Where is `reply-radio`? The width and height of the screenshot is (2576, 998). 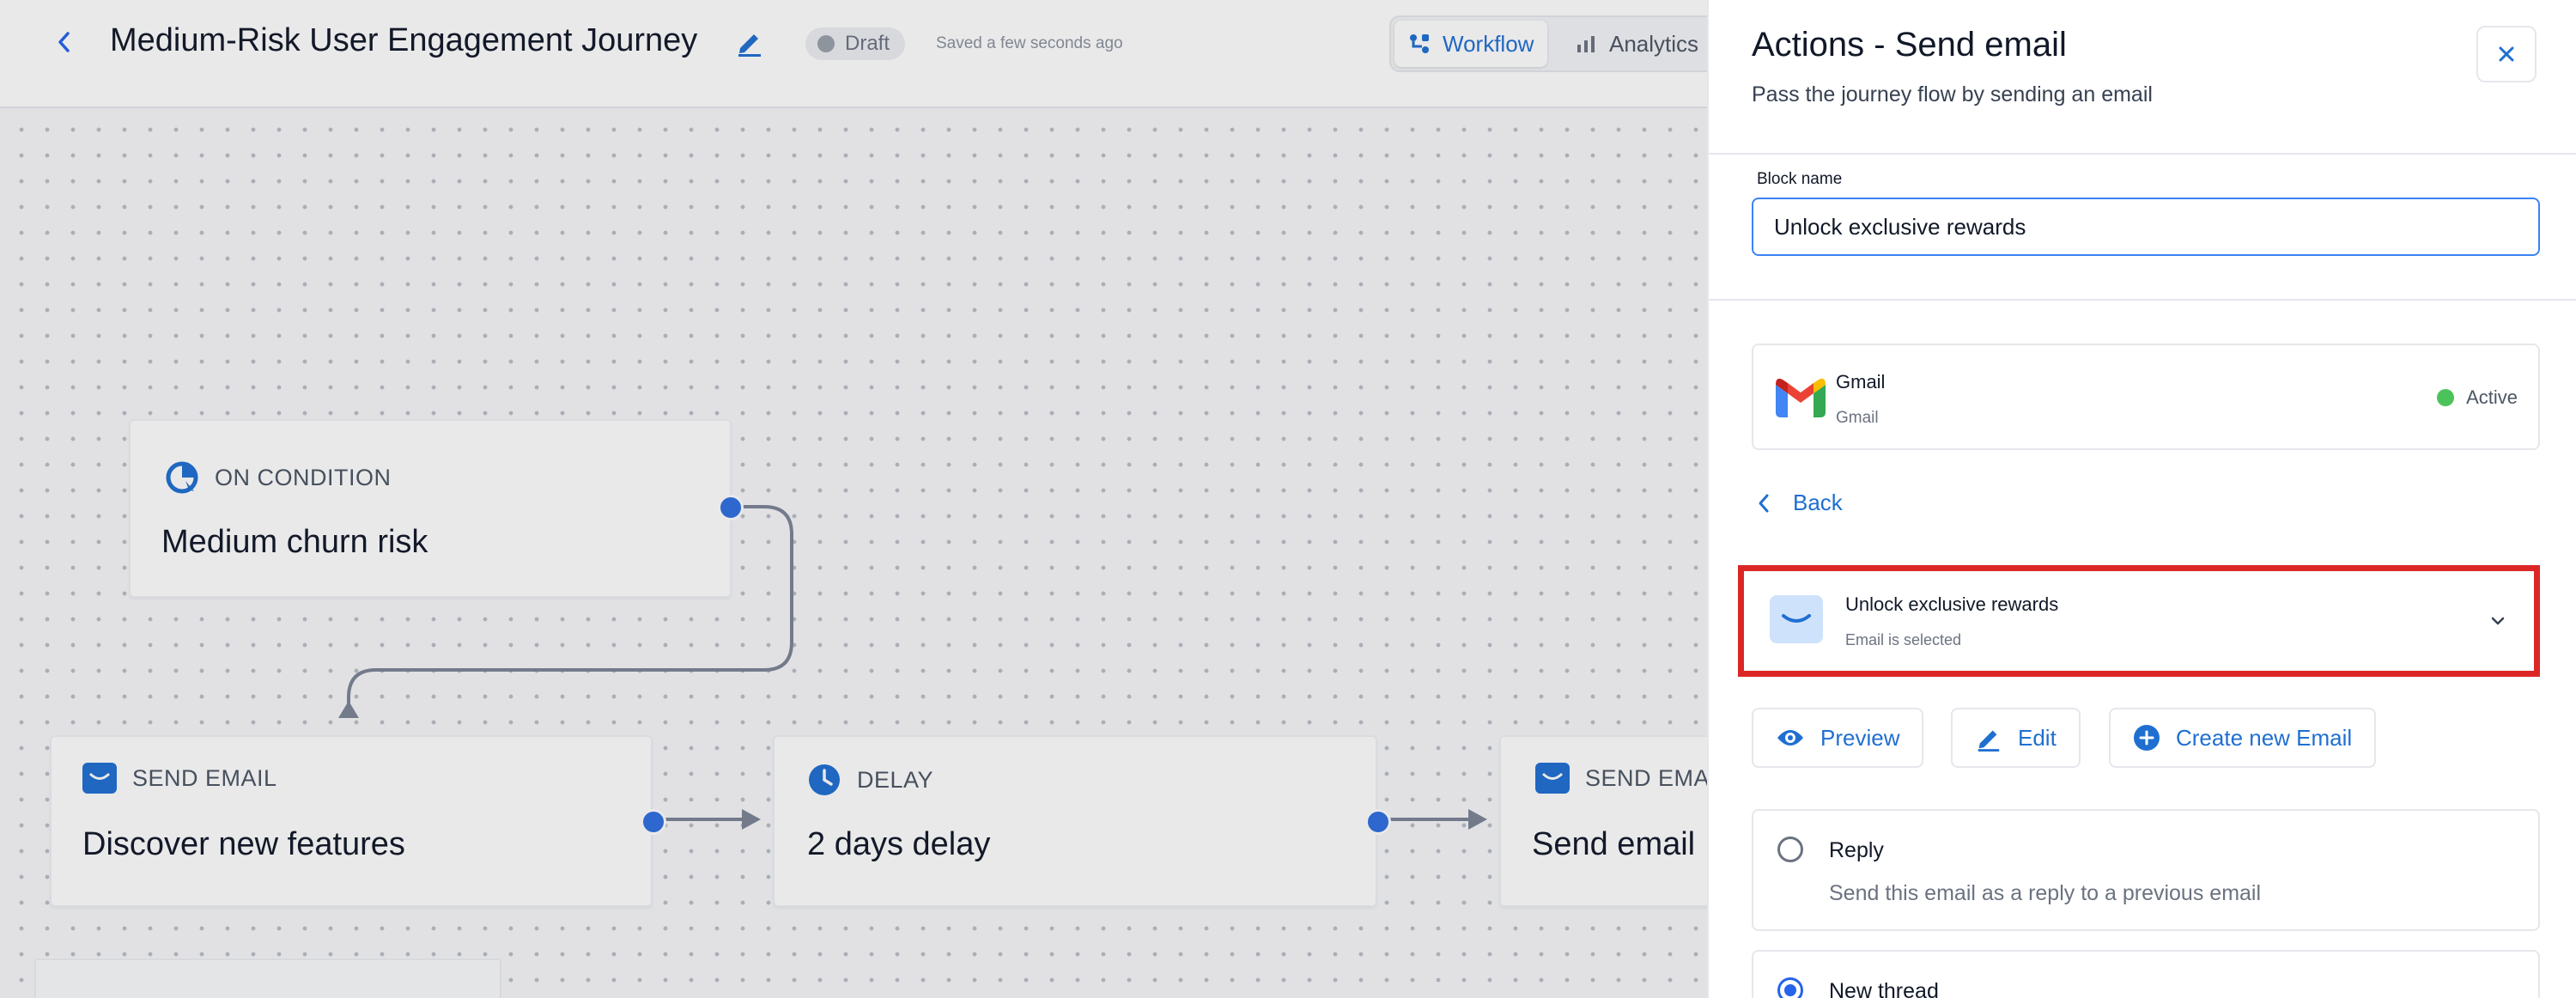 reply-radio is located at coordinates (1790, 849).